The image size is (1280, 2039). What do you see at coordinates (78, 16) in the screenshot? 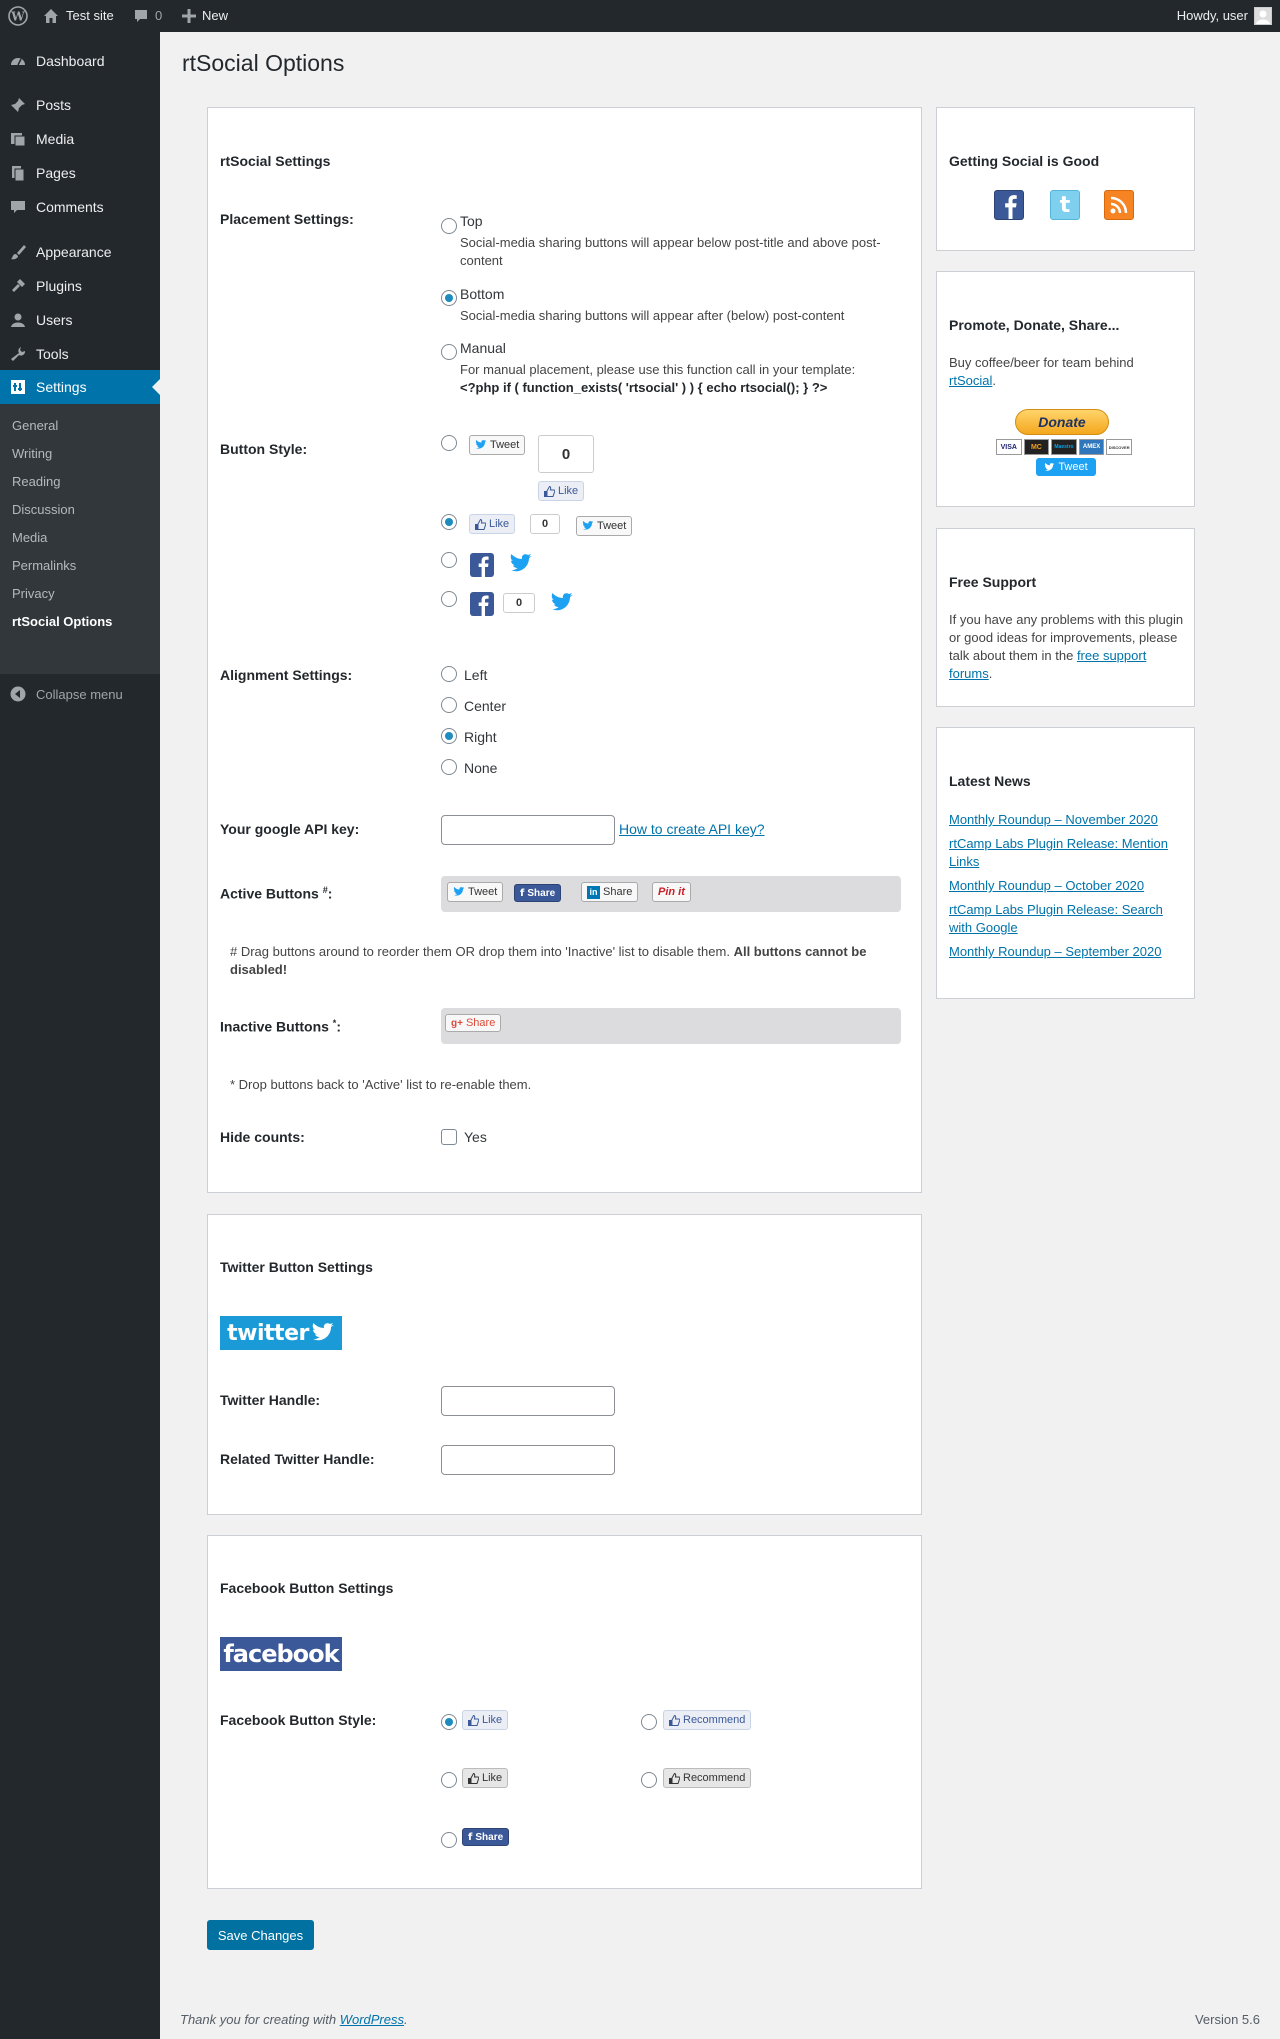
I see `site-name-link: Test site` at bounding box center [78, 16].